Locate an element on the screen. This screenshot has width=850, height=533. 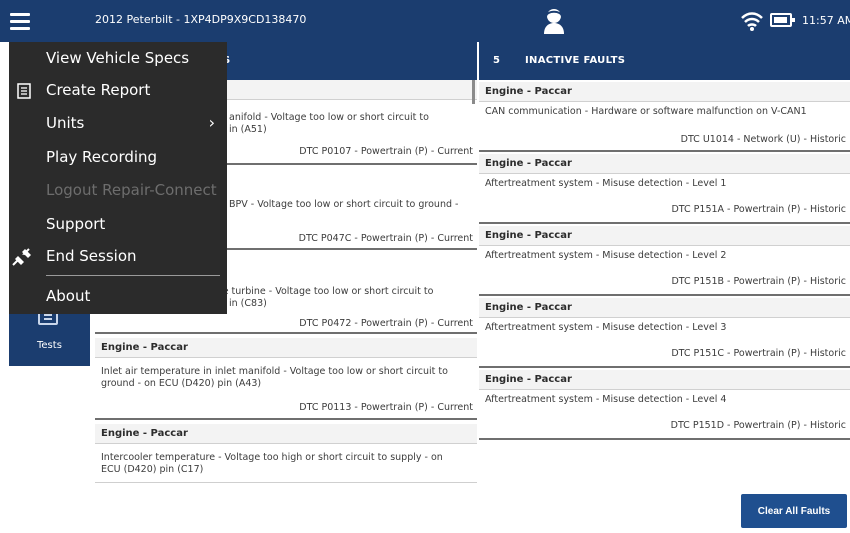
menu-divider is located at coordinates (133, 275).